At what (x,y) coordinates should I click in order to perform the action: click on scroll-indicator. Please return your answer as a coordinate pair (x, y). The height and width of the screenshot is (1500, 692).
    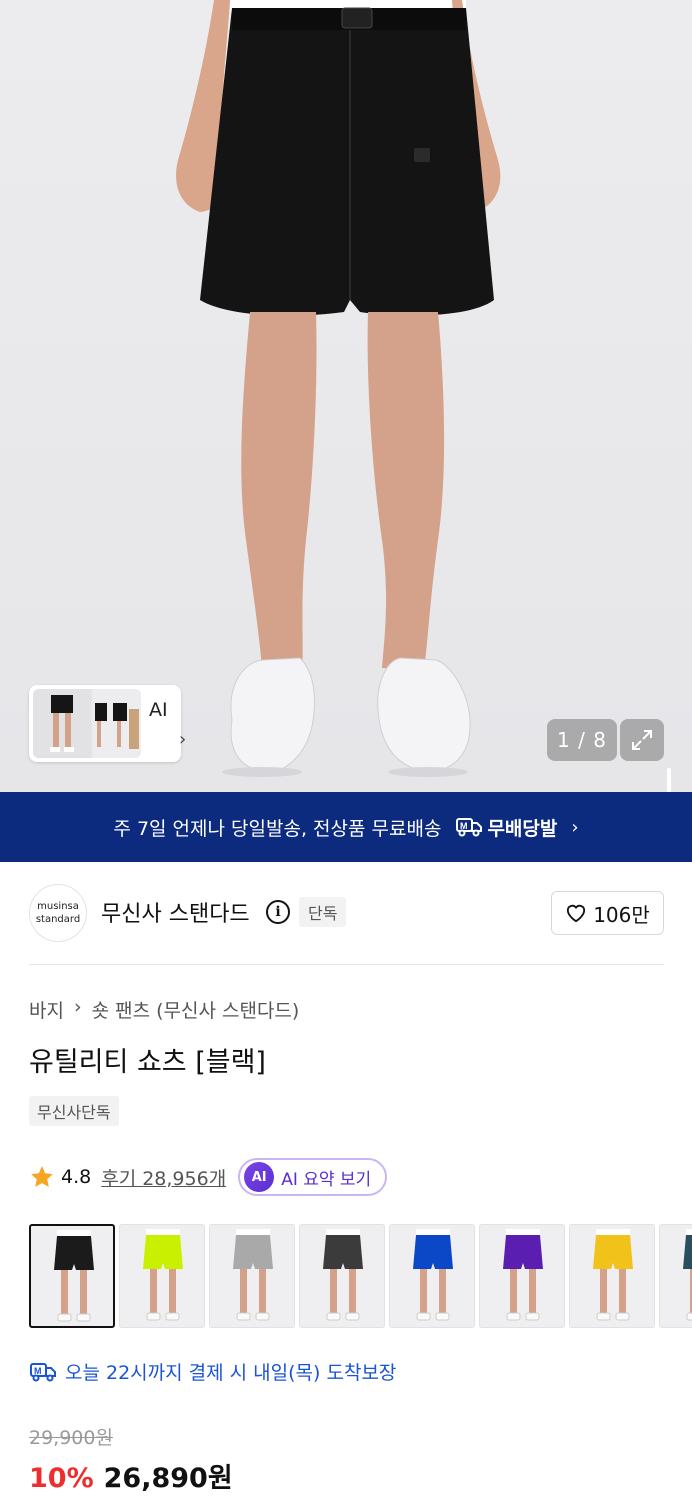
    Looking at the image, I should click on (669, 780).